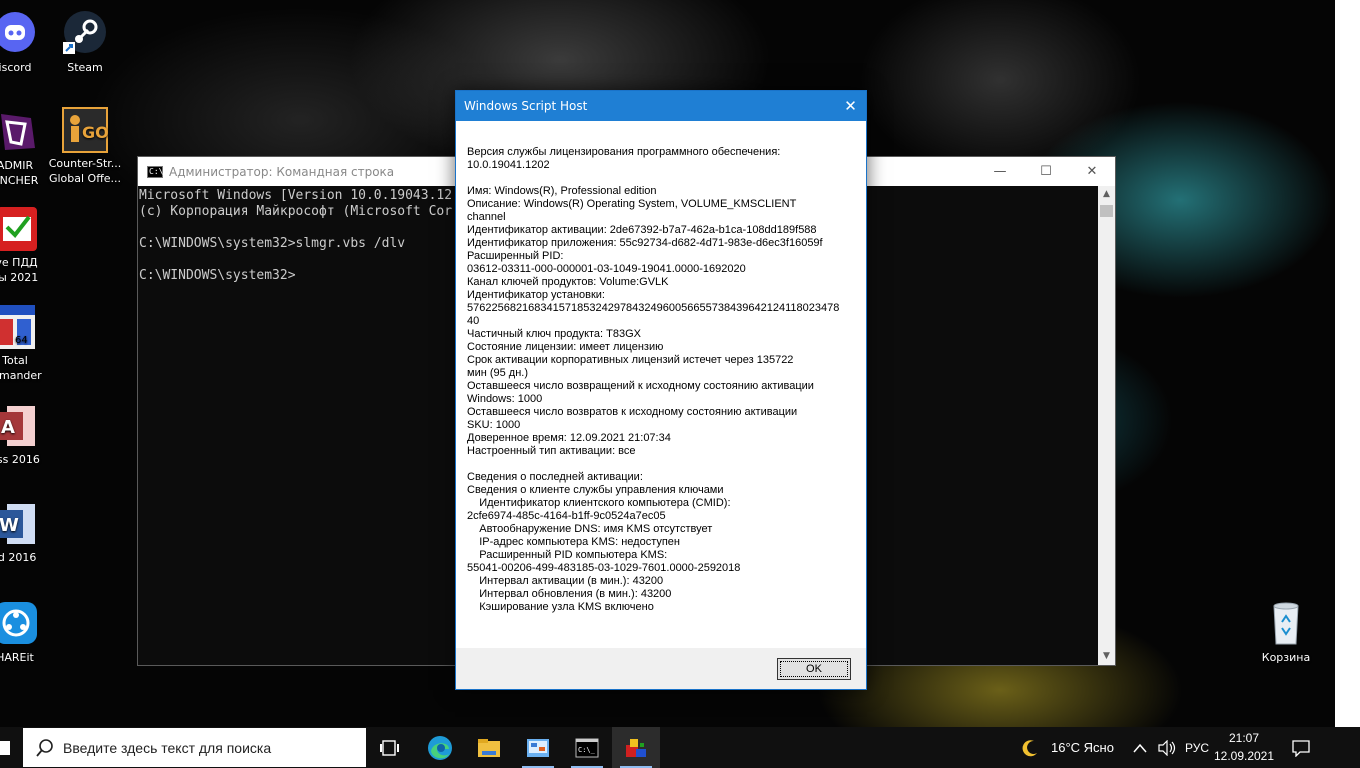  Describe the element at coordinates (282, 171) in the screenshot. I see `cmd-title: Администратор: Командная строка` at that location.